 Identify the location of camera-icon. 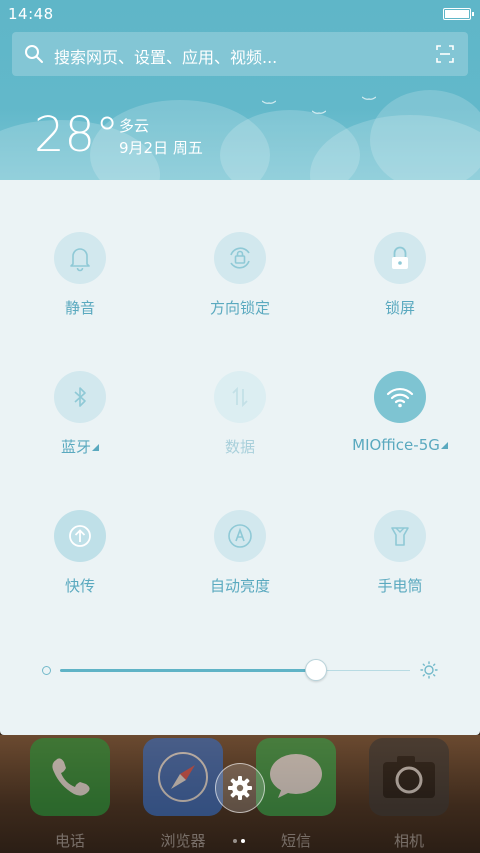
(409, 777).